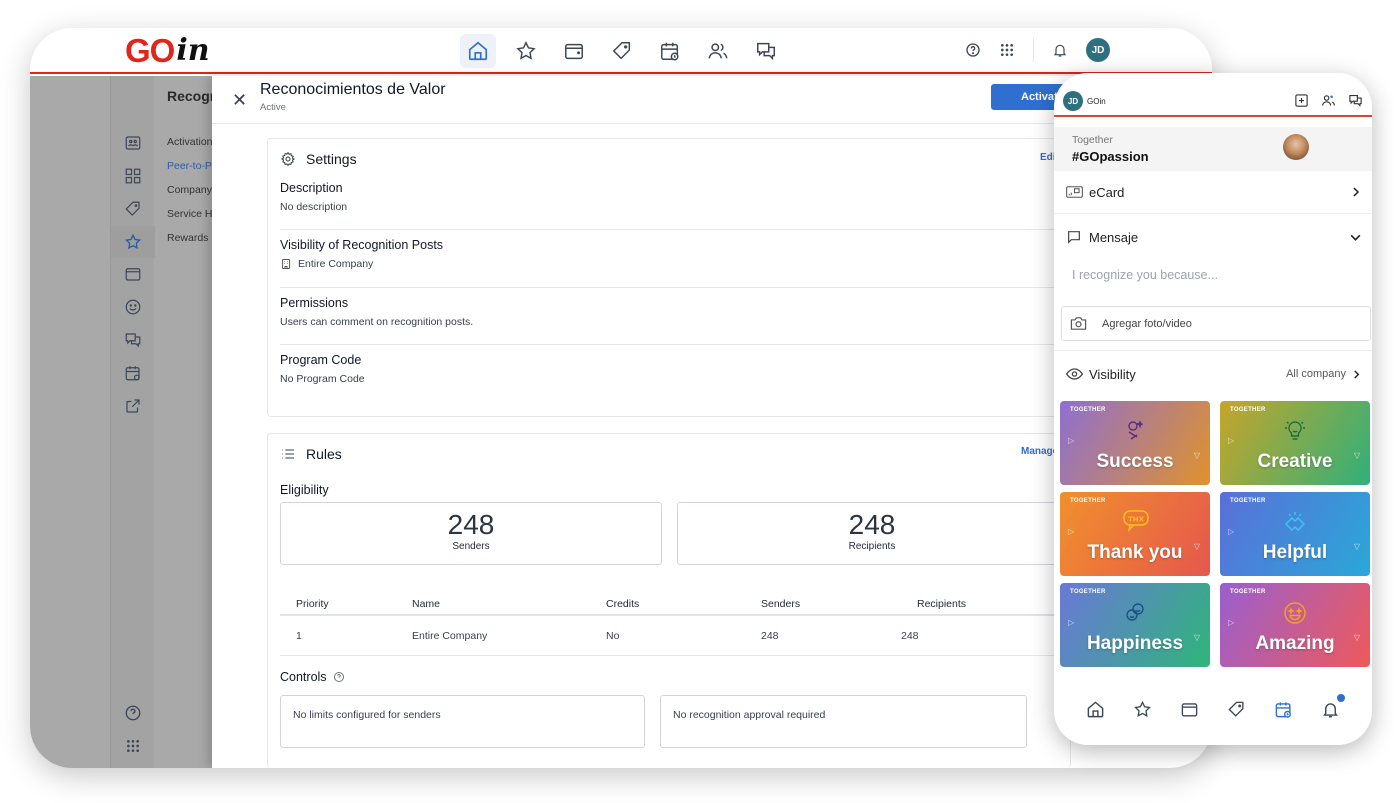 The width and height of the screenshot is (1394, 803). I want to click on bottom-nav-tag, so click(1237, 709).